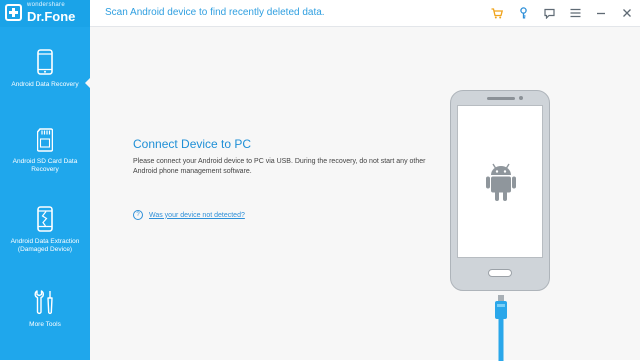 The height and width of the screenshot is (361, 640). I want to click on sidebar-item-label: Android Data Recovery, so click(45, 84).